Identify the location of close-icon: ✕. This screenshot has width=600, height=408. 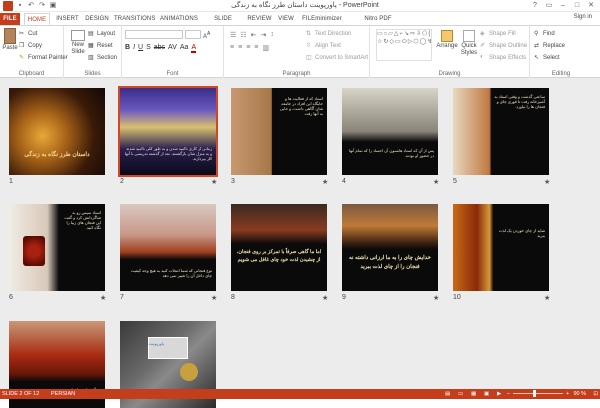
(591, 5).